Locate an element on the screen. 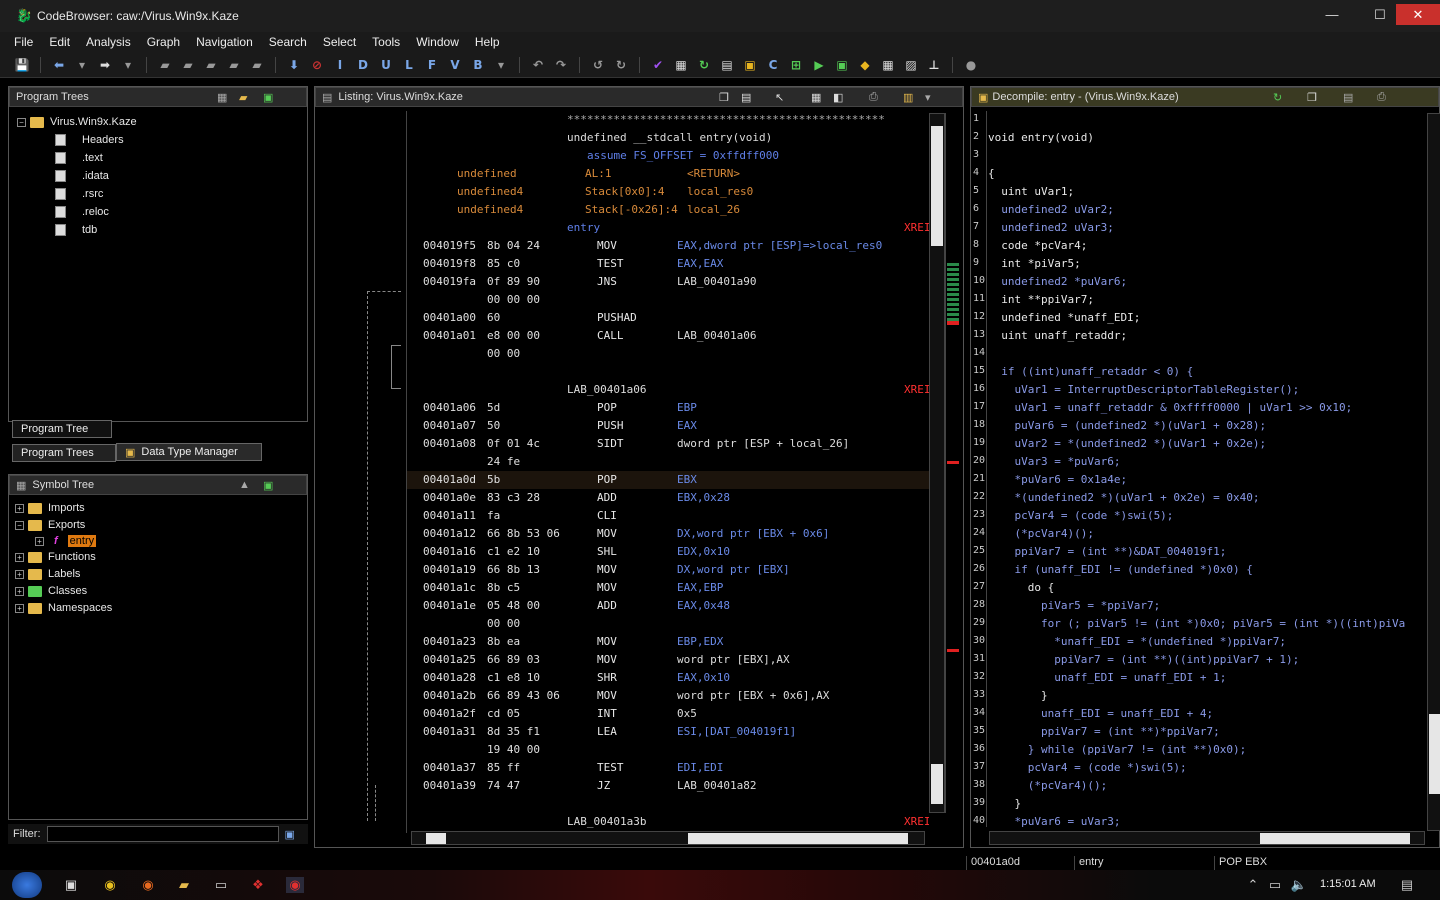 The height and width of the screenshot is (900, 1440). instruction-bytes: 66 8b 13 is located at coordinates (513, 569).